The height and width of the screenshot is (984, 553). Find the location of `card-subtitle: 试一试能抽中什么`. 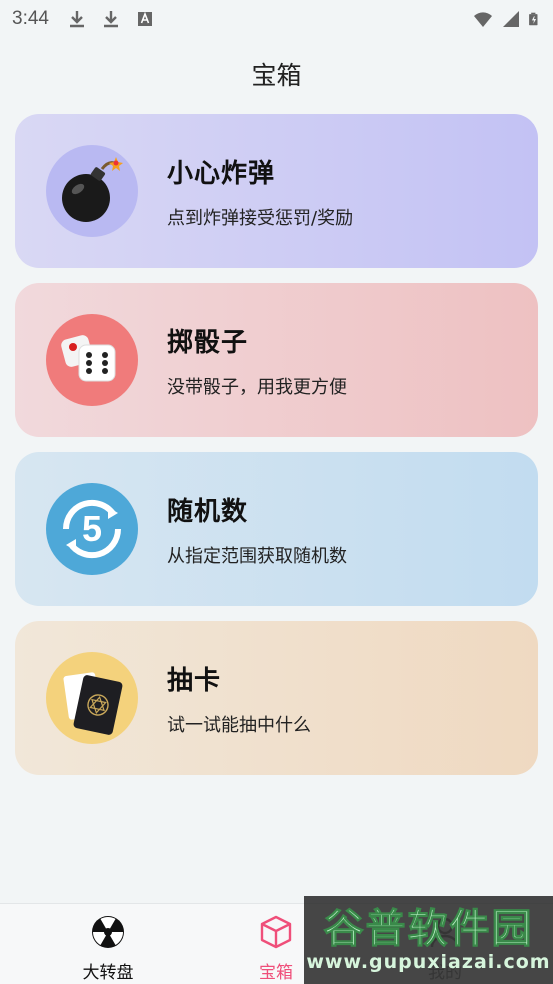

card-subtitle: 试一试能抽中什么 is located at coordinates (239, 725).